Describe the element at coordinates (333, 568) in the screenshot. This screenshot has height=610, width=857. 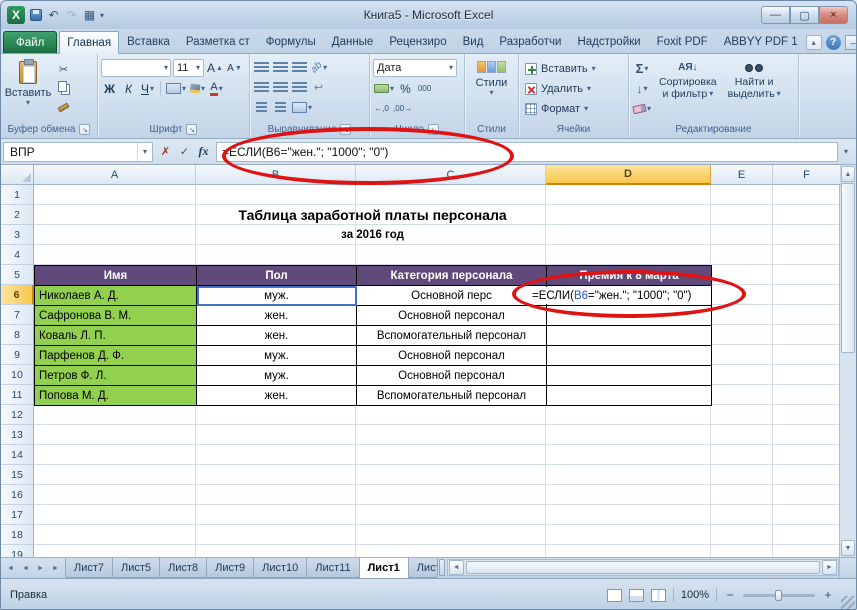
I see `sheet-tab-Лист11: Лист11` at that location.